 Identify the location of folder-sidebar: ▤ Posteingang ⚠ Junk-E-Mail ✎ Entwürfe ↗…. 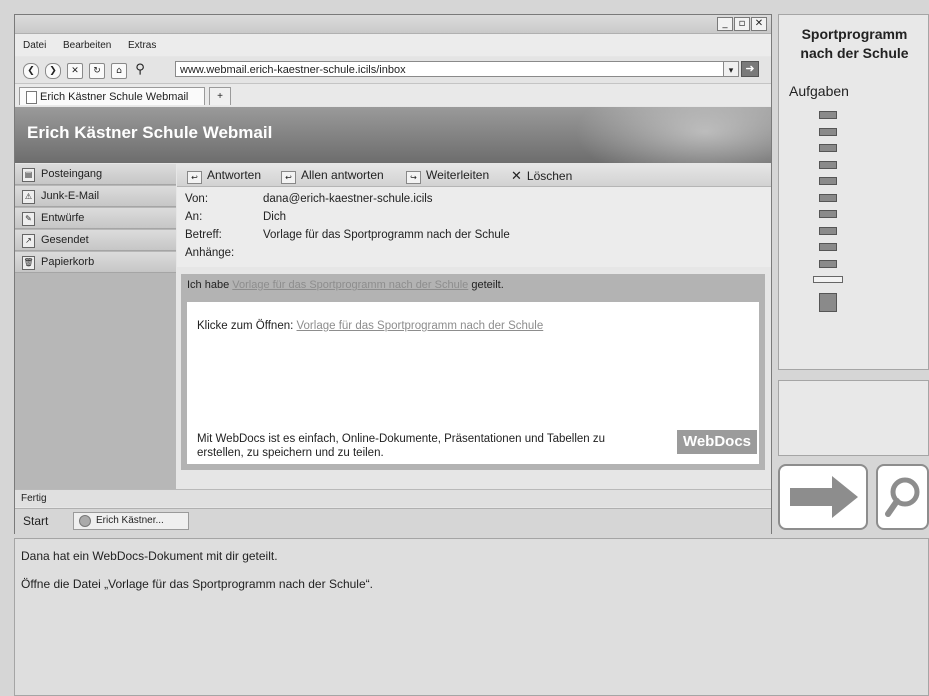
(95, 326).